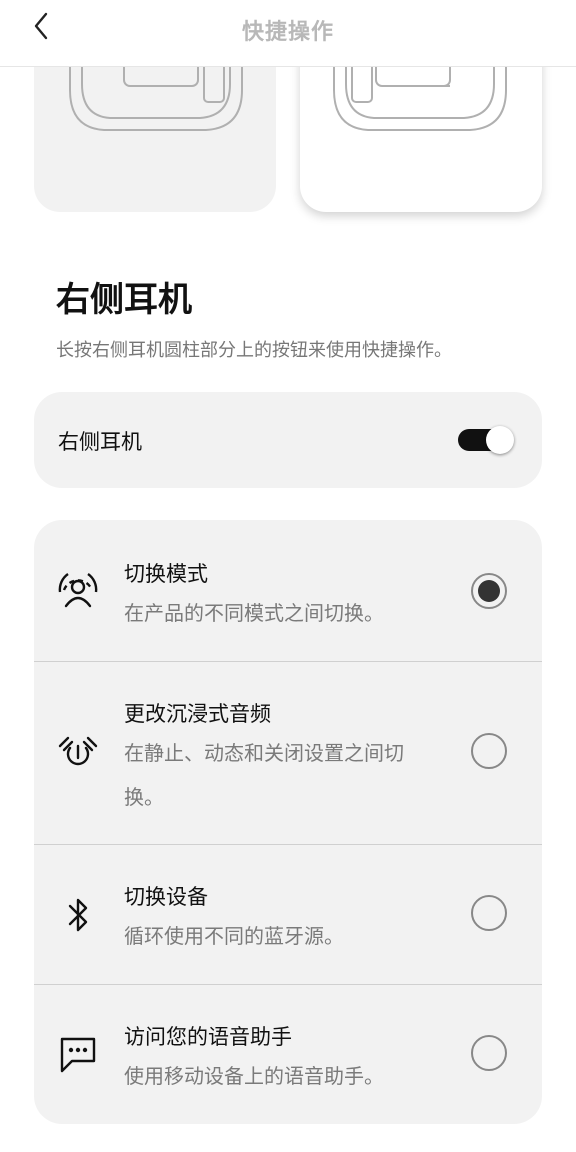 This screenshot has width=576, height=1152. I want to click on option-immersive-audio: 更改沉浸式音频 在静止、动态和关闭设置之间切 换。, so click(288, 753).